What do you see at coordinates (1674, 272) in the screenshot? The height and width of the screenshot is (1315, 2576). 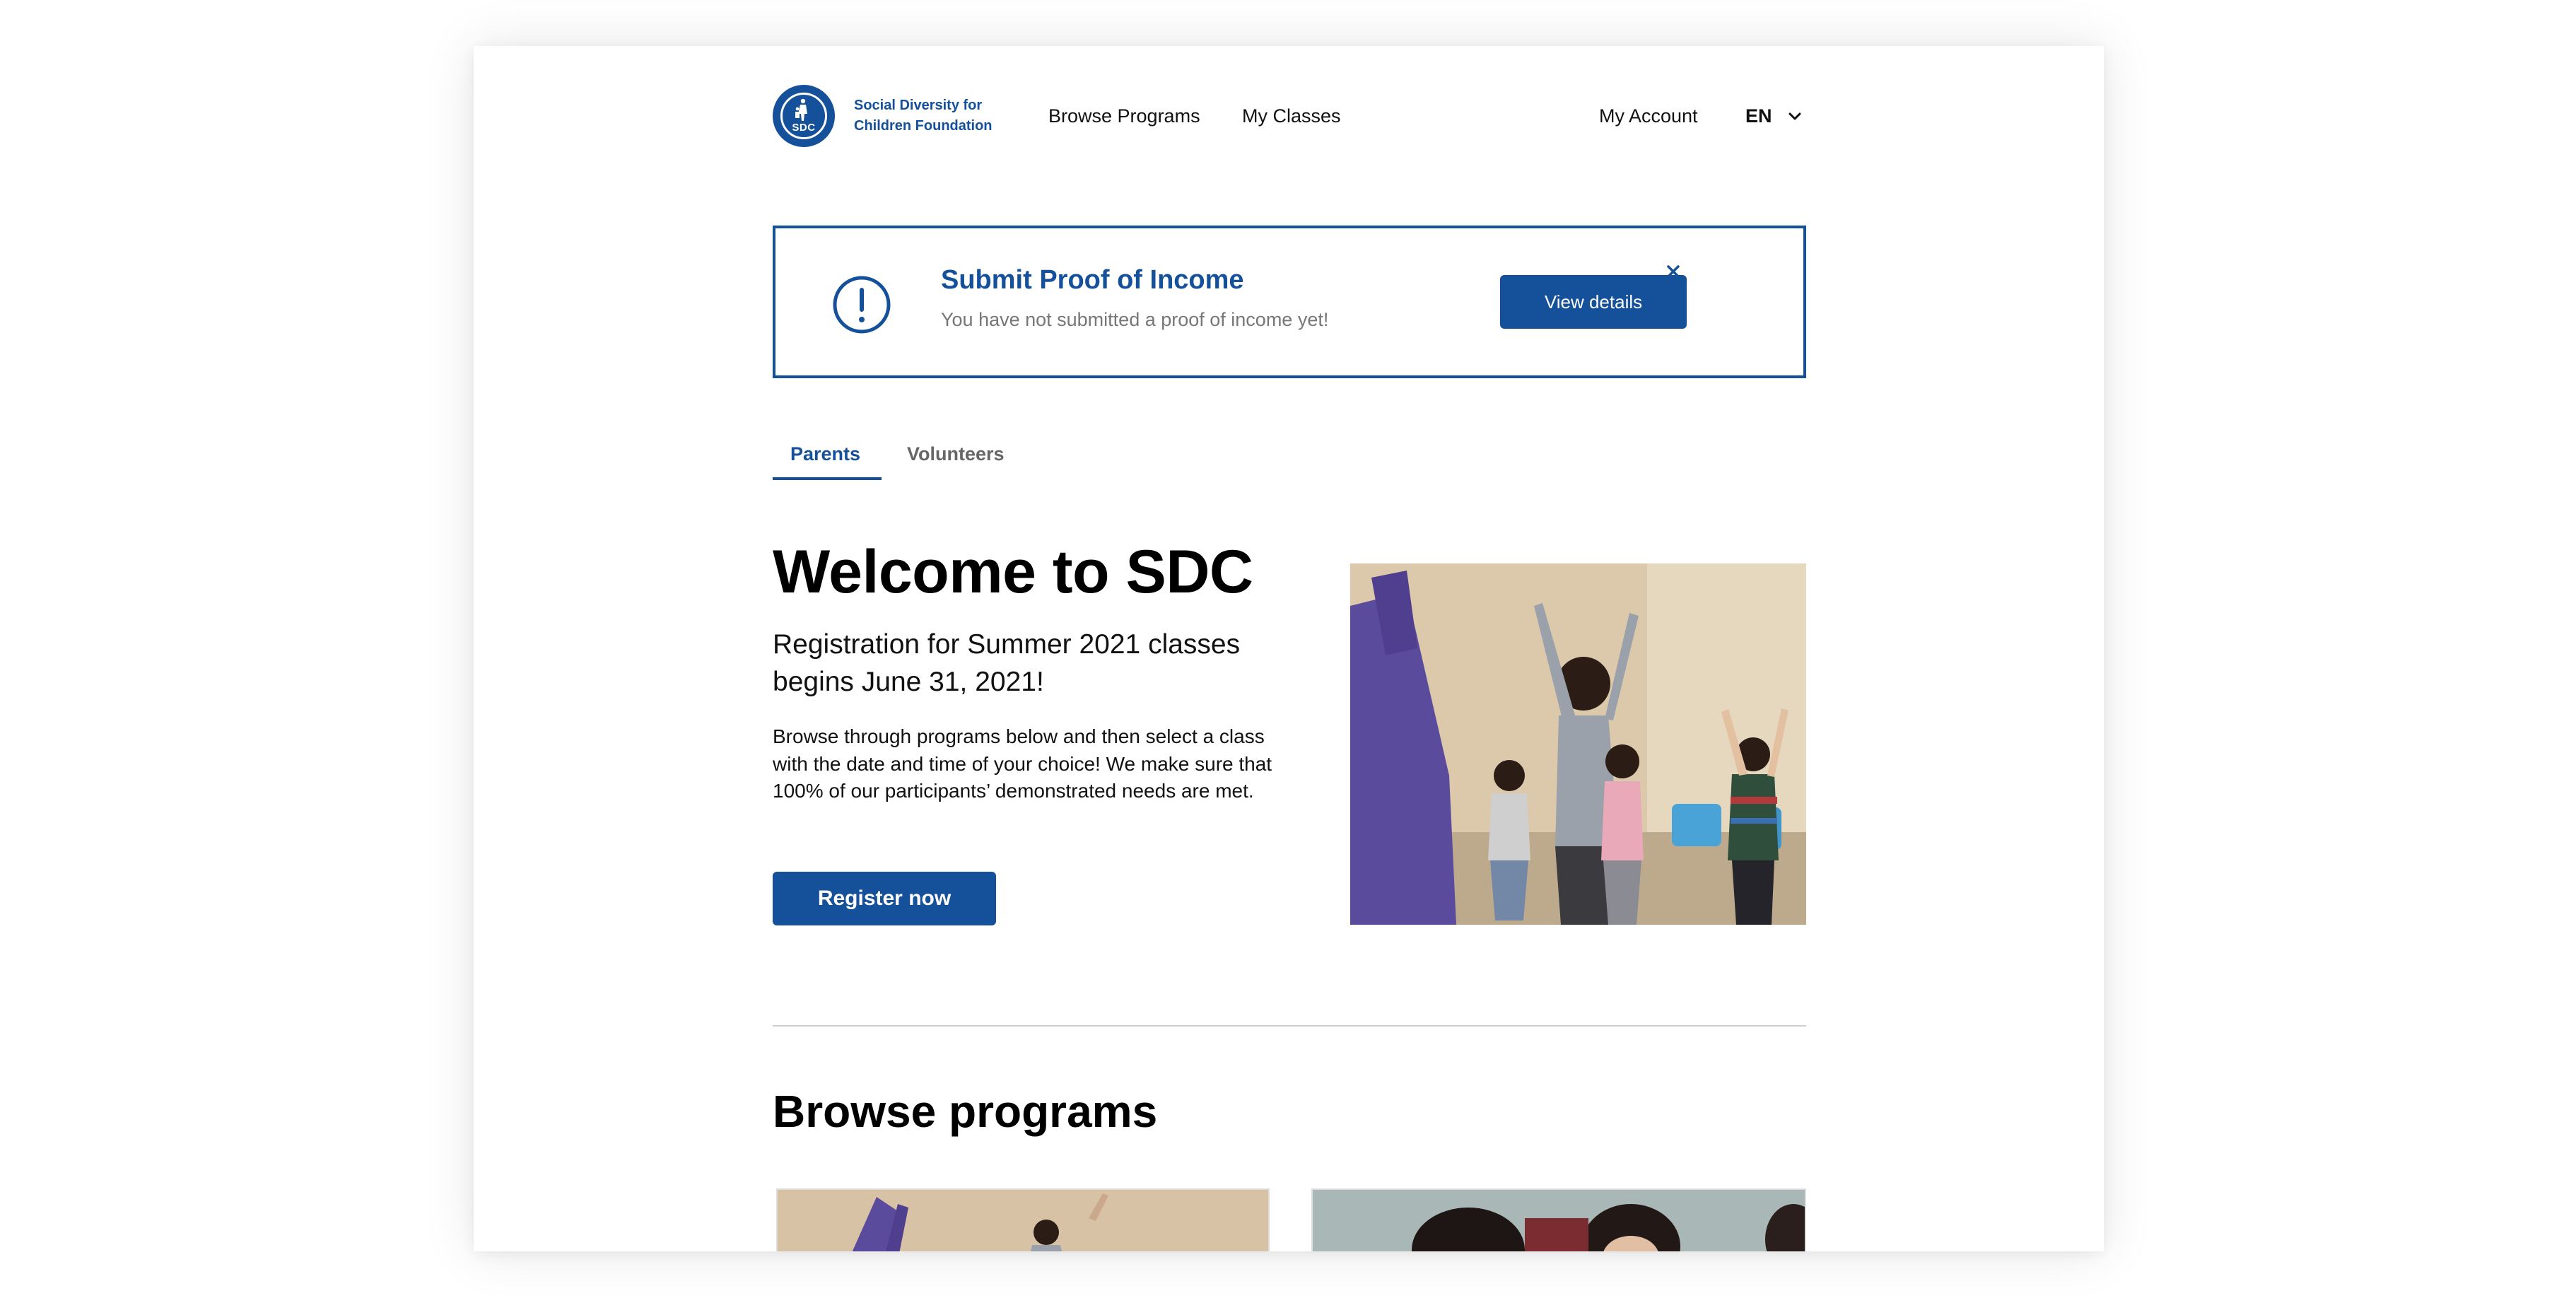 I see `close-icon` at bounding box center [1674, 272].